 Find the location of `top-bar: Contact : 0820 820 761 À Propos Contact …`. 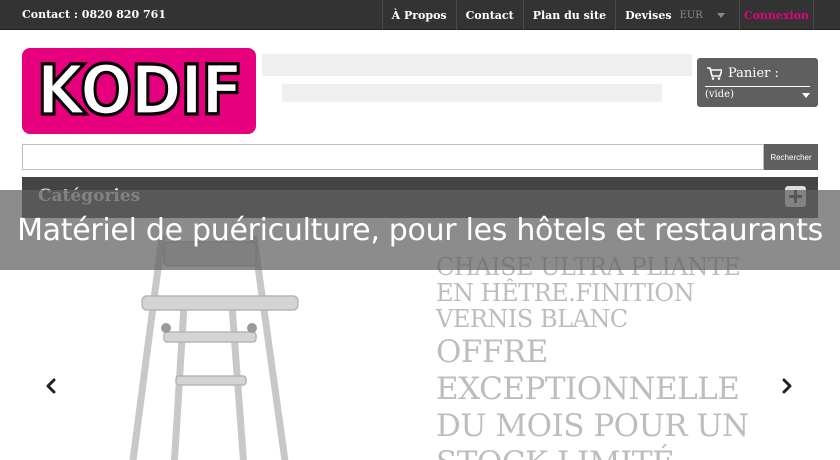

top-bar: Contact : 0820 820 761 À Propos Contact … is located at coordinates (420, 15).